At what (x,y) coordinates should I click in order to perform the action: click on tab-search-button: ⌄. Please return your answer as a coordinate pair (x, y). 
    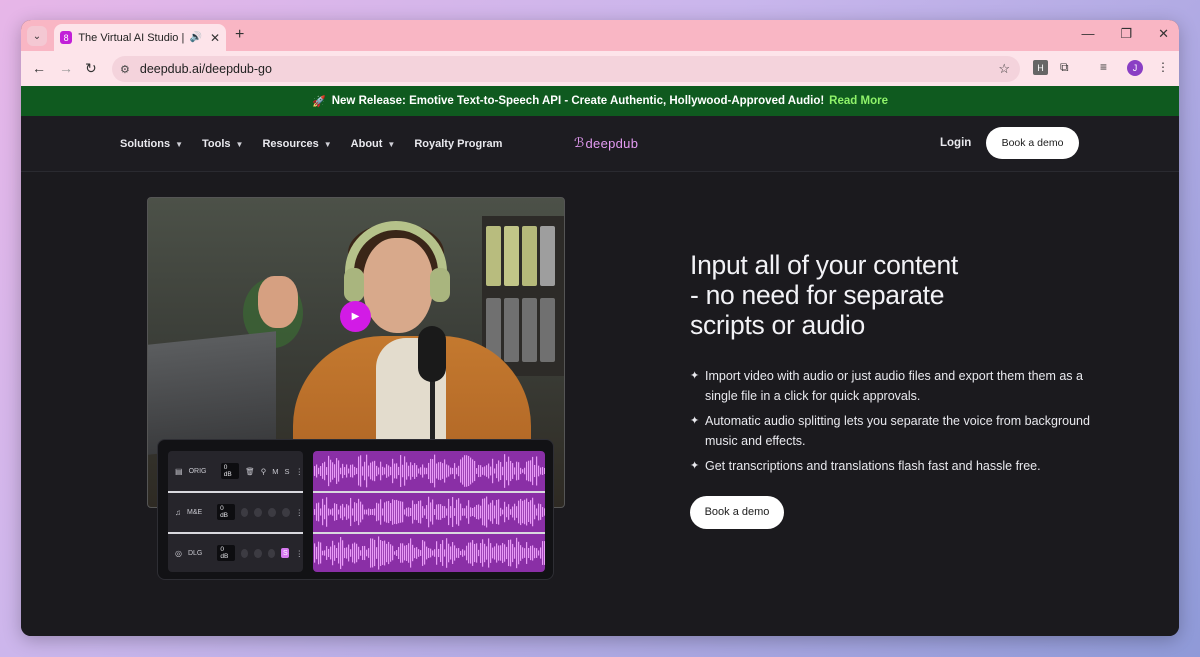
    Looking at the image, I should click on (37, 36).